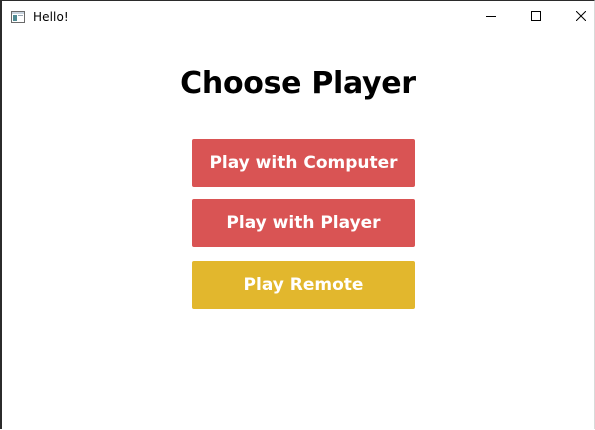  Describe the element at coordinates (18, 16) in the screenshot. I see `app-icon` at that location.